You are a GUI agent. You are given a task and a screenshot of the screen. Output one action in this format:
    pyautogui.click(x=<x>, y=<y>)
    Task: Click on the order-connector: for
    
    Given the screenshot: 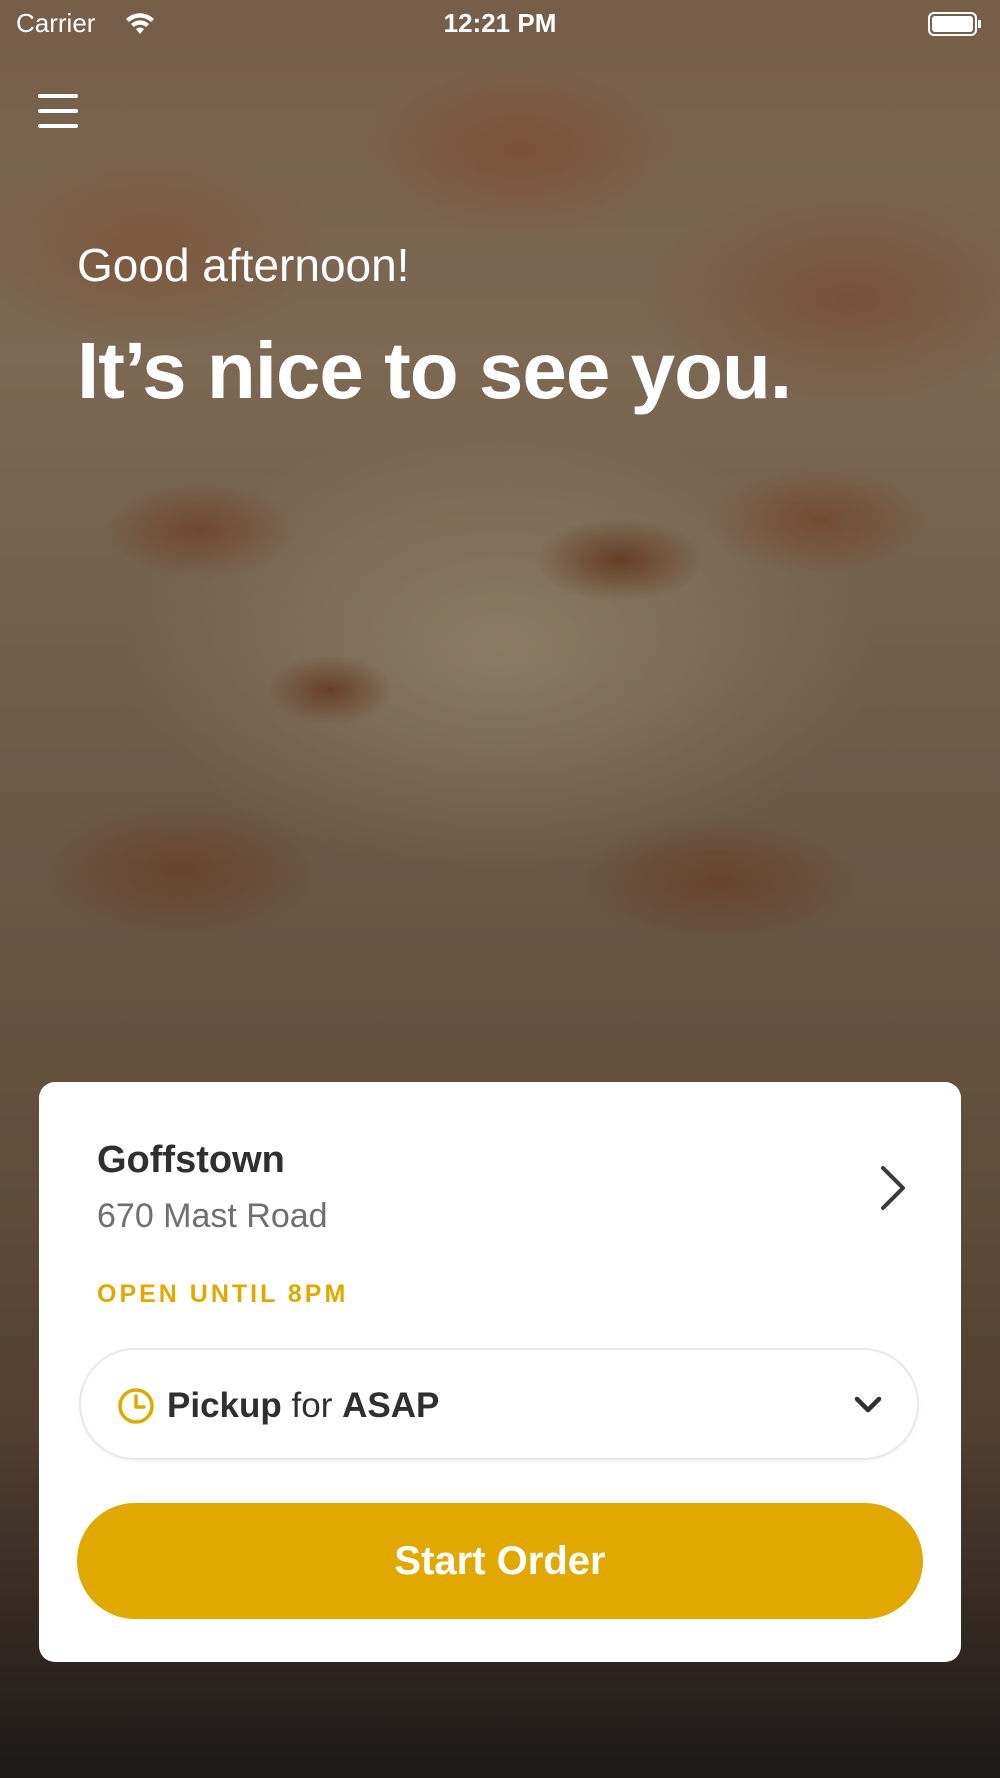 What is the action you would take?
    pyautogui.click(x=312, y=1405)
    